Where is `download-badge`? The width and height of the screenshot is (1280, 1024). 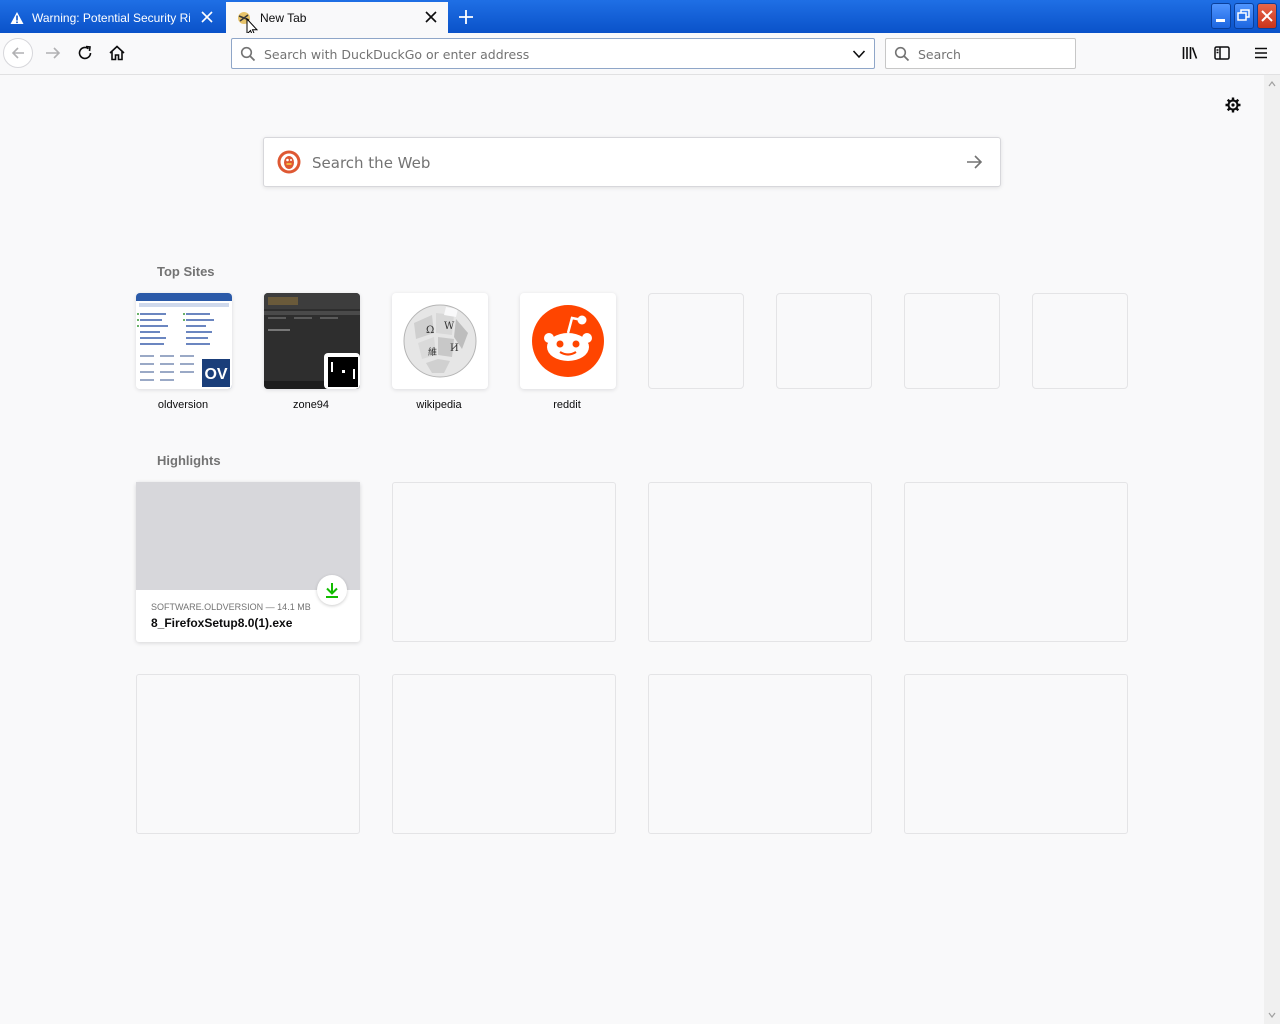 download-badge is located at coordinates (332, 590).